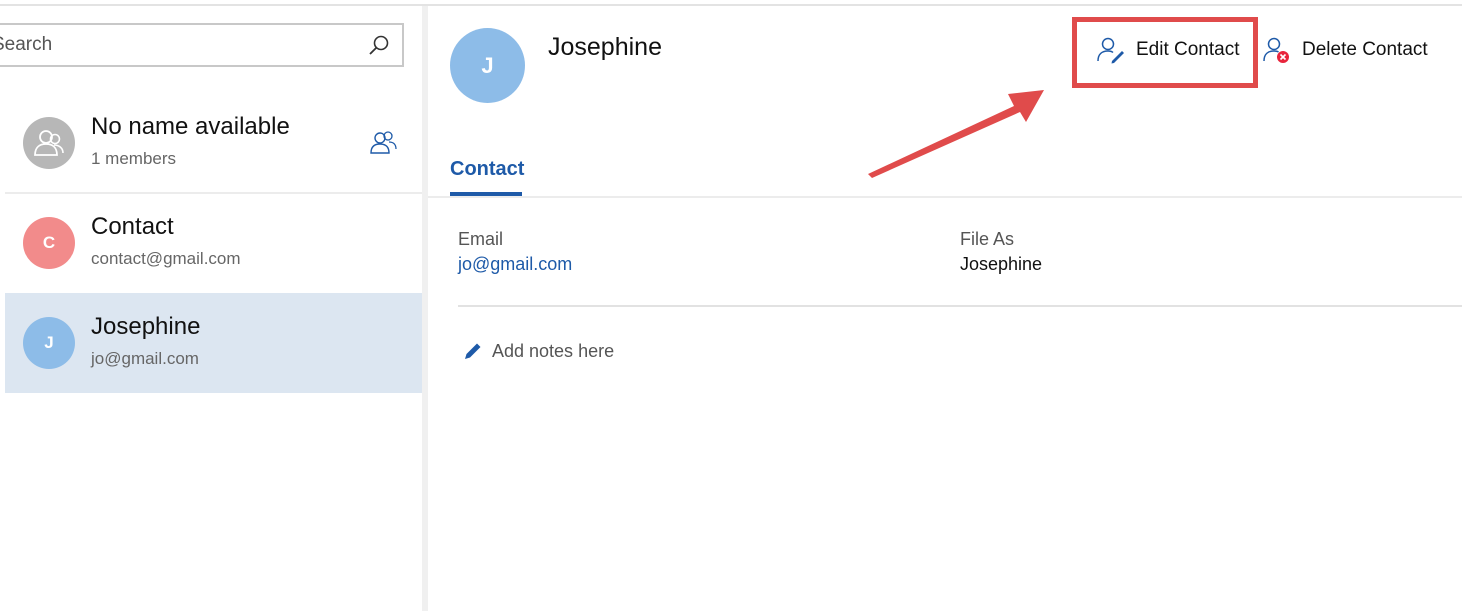  I want to click on email-link: jo@gmail.com, so click(515, 264).